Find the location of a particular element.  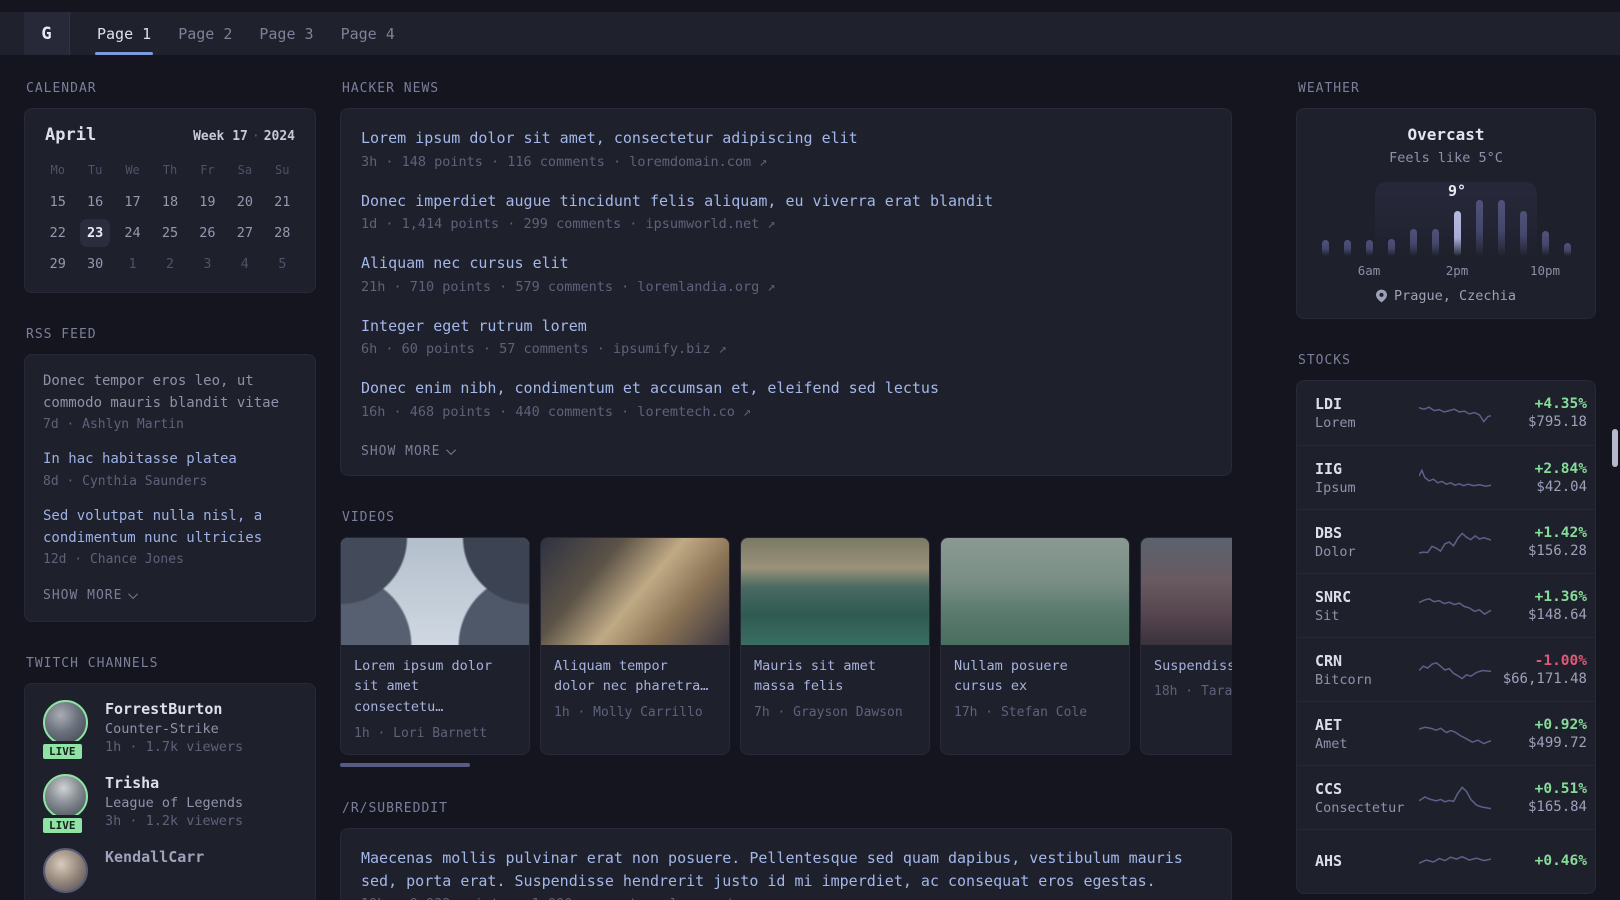

calendar-day: 25 is located at coordinates (170, 233).